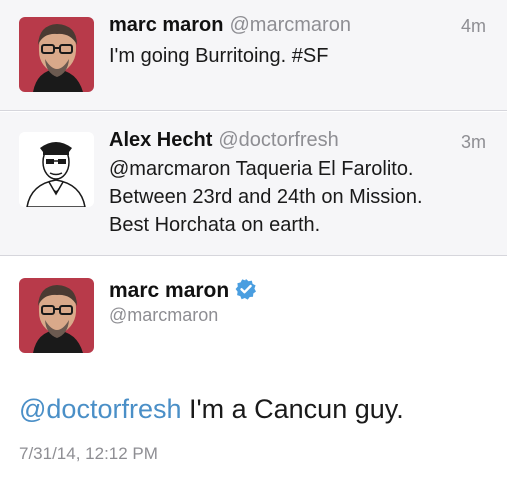 The width and height of the screenshot is (507, 480). I want to click on main-author-name-row: marc maron, so click(183, 292).